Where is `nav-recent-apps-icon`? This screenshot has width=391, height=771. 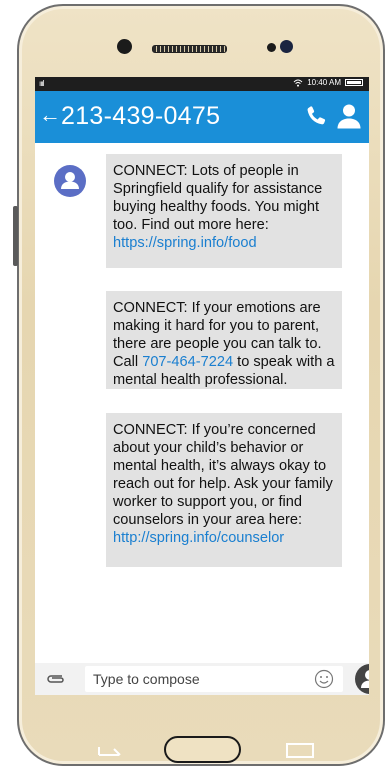 nav-recent-apps-icon is located at coordinates (300, 750).